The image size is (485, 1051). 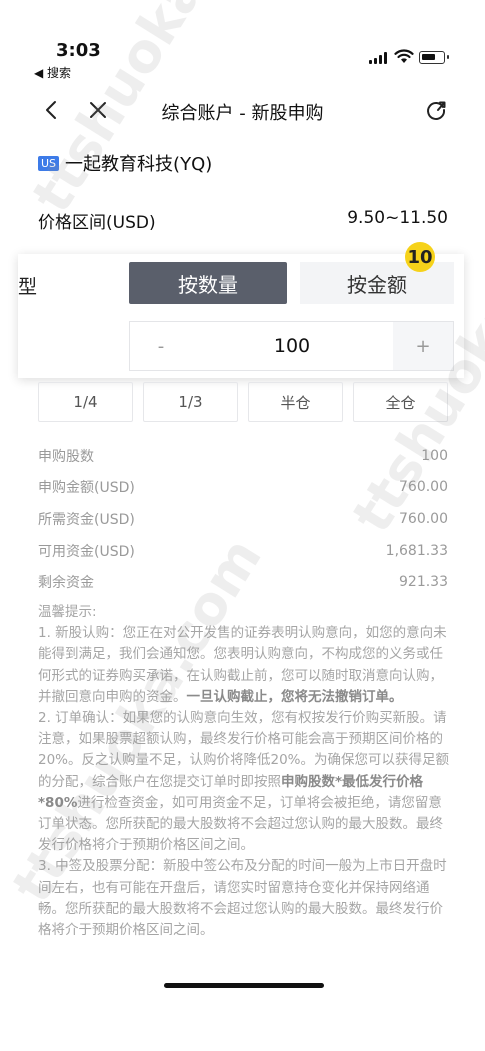 I want to click on page-title: 综合账户 - 新股申购, so click(x=242, y=113).